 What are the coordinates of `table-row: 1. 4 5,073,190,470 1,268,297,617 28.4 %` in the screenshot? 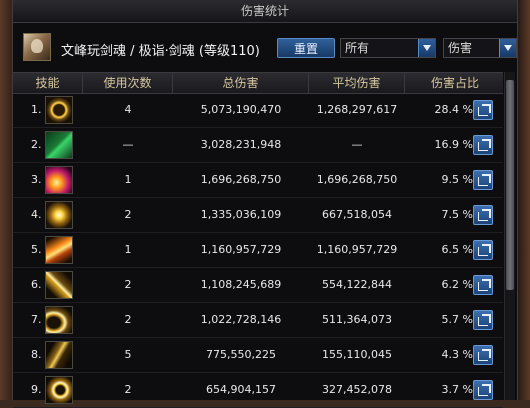 It's located at (258, 110).